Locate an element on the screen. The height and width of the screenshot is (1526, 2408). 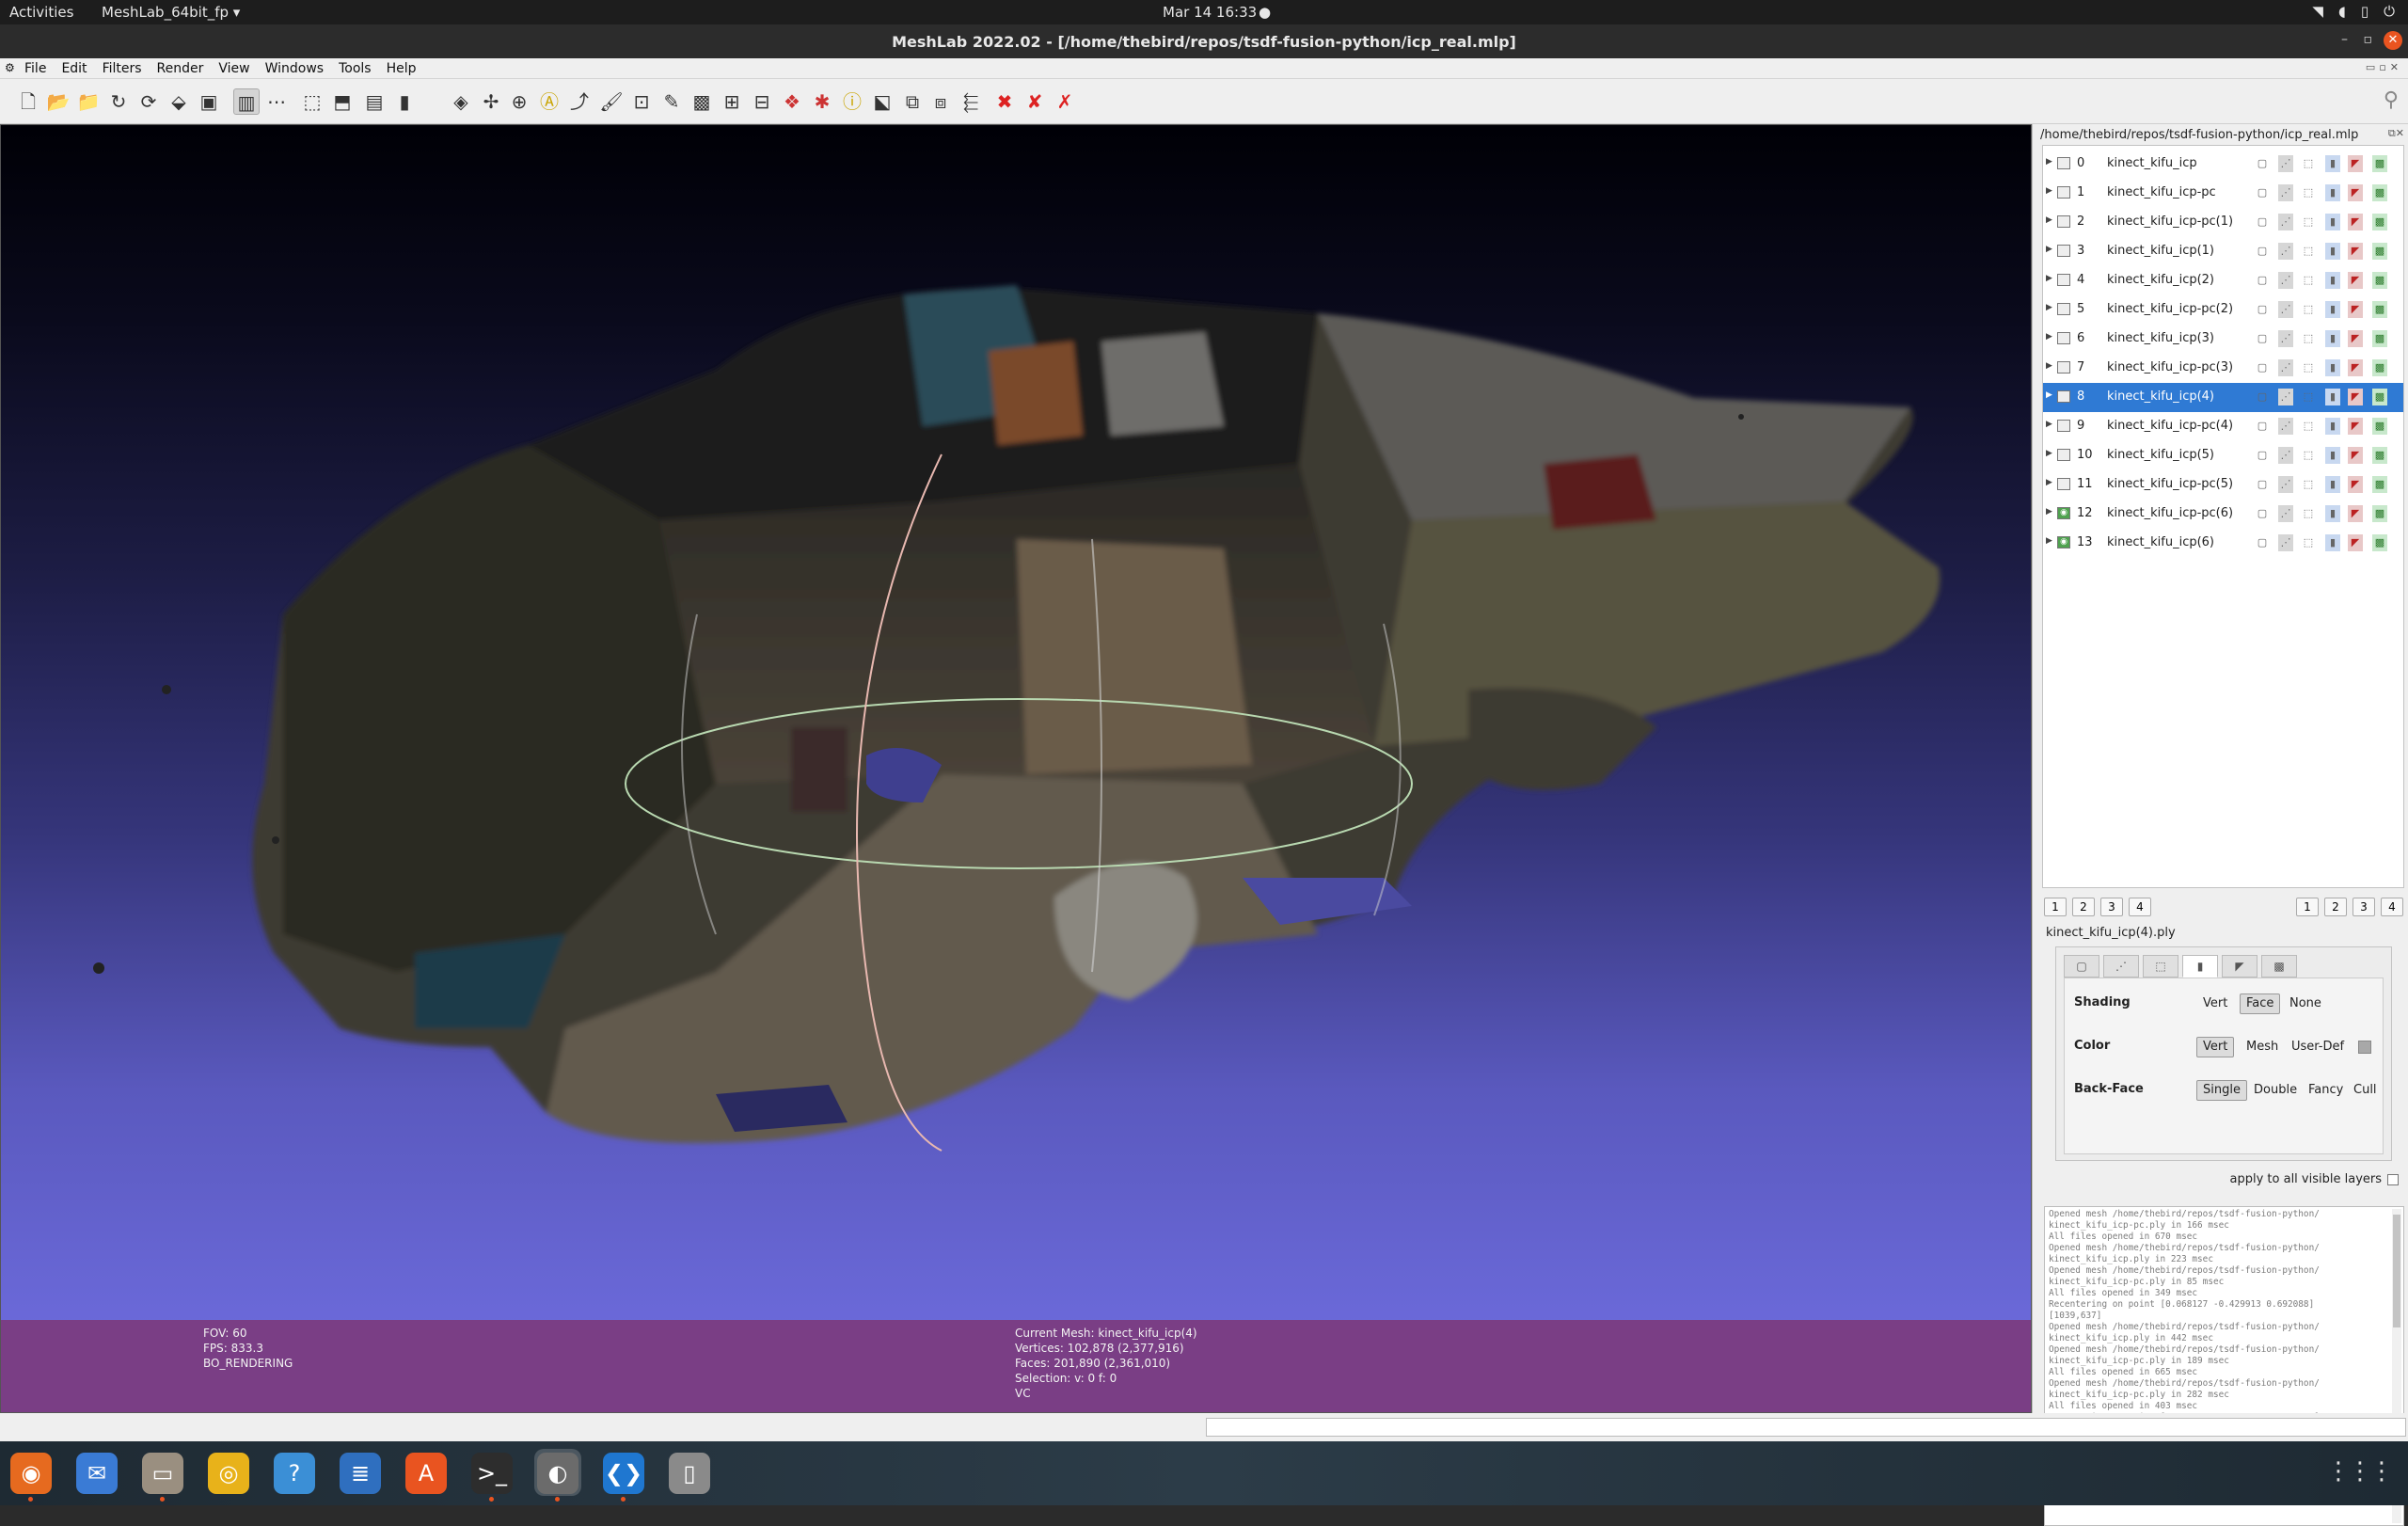
raster-tab-1: 1 is located at coordinates (2056, 907).